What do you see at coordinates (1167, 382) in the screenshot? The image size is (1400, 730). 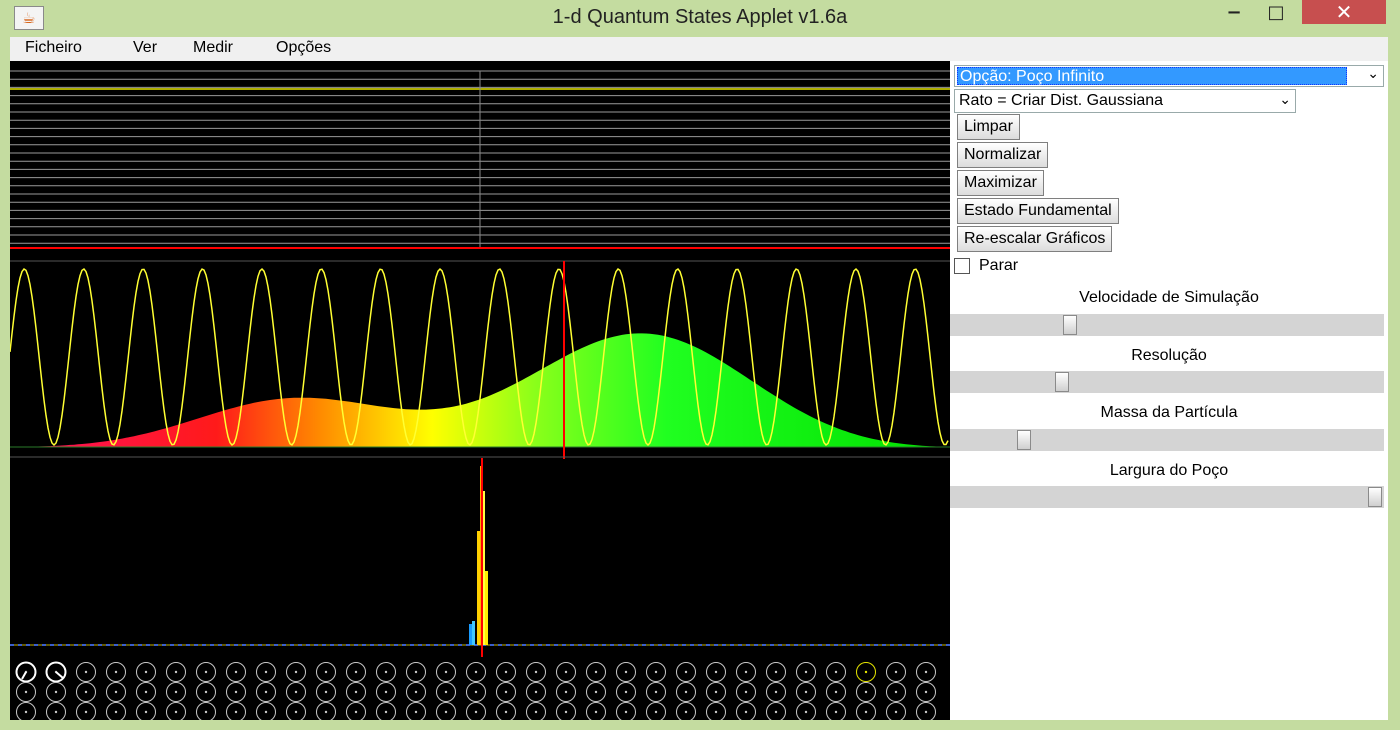 I see `resolution-slider` at bounding box center [1167, 382].